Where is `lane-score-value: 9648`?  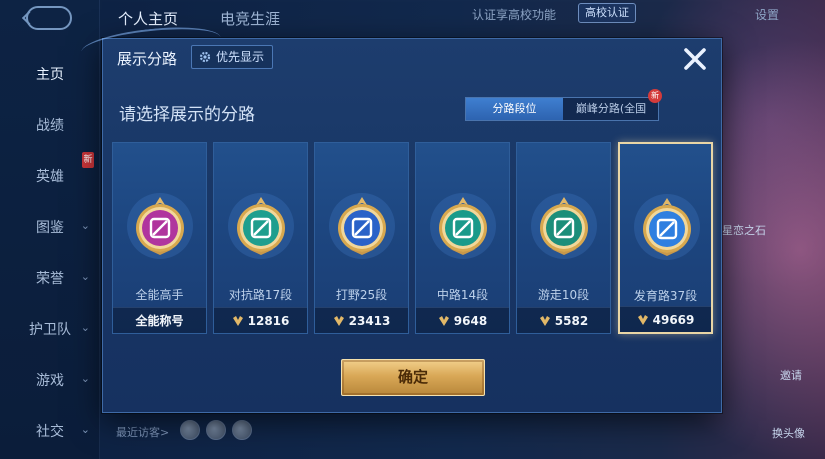 lane-score-value: 9648 is located at coordinates (470, 321).